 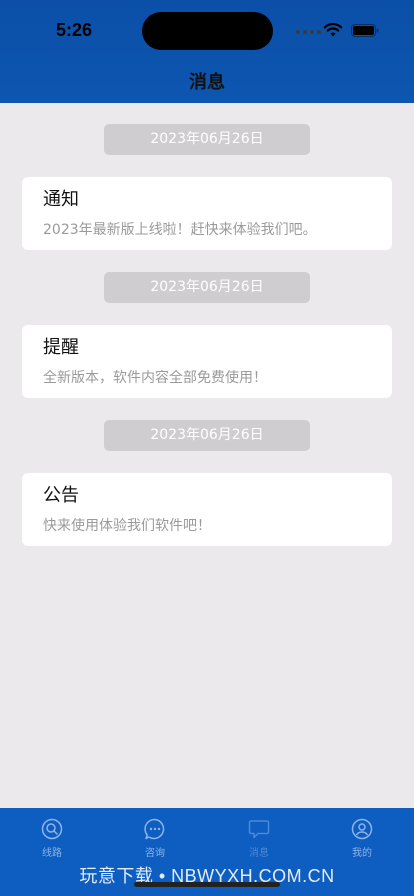 What do you see at coordinates (154, 829) in the screenshot?
I see `chat-icon` at bounding box center [154, 829].